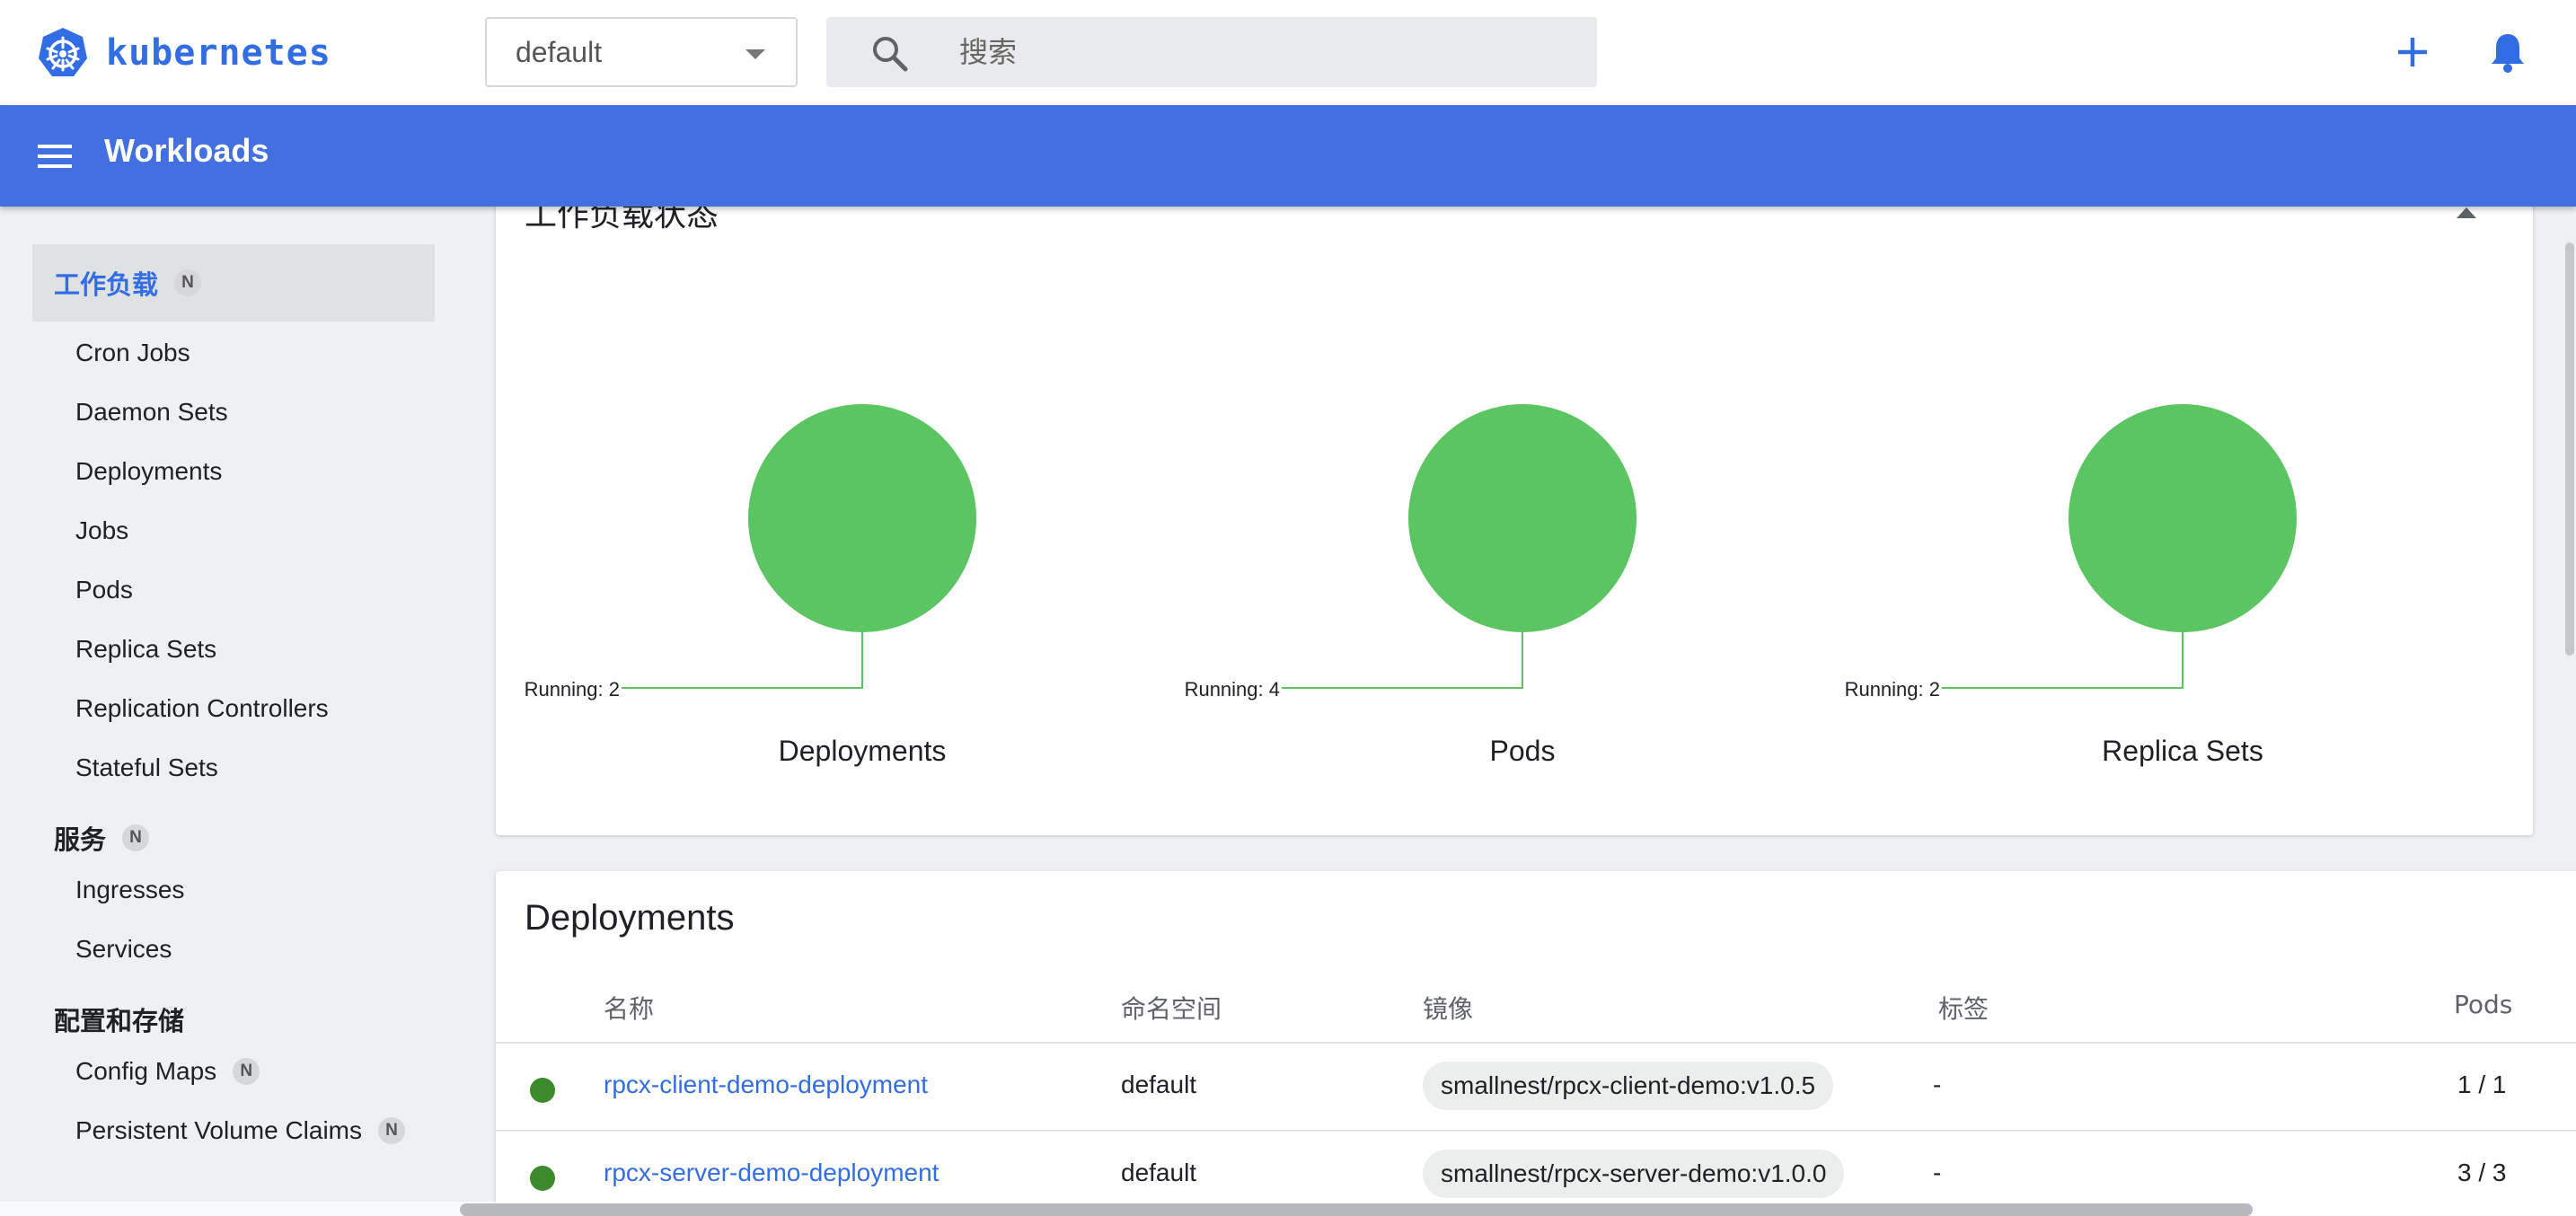 Image resolution: width=2576 pixels, height=1216 pixels. What do you see at coordinates (766, 1085) in the screenshot?
I see `deployment-name-link: rpcx-client-demo-deployment` at bounding box center [766, 1085].